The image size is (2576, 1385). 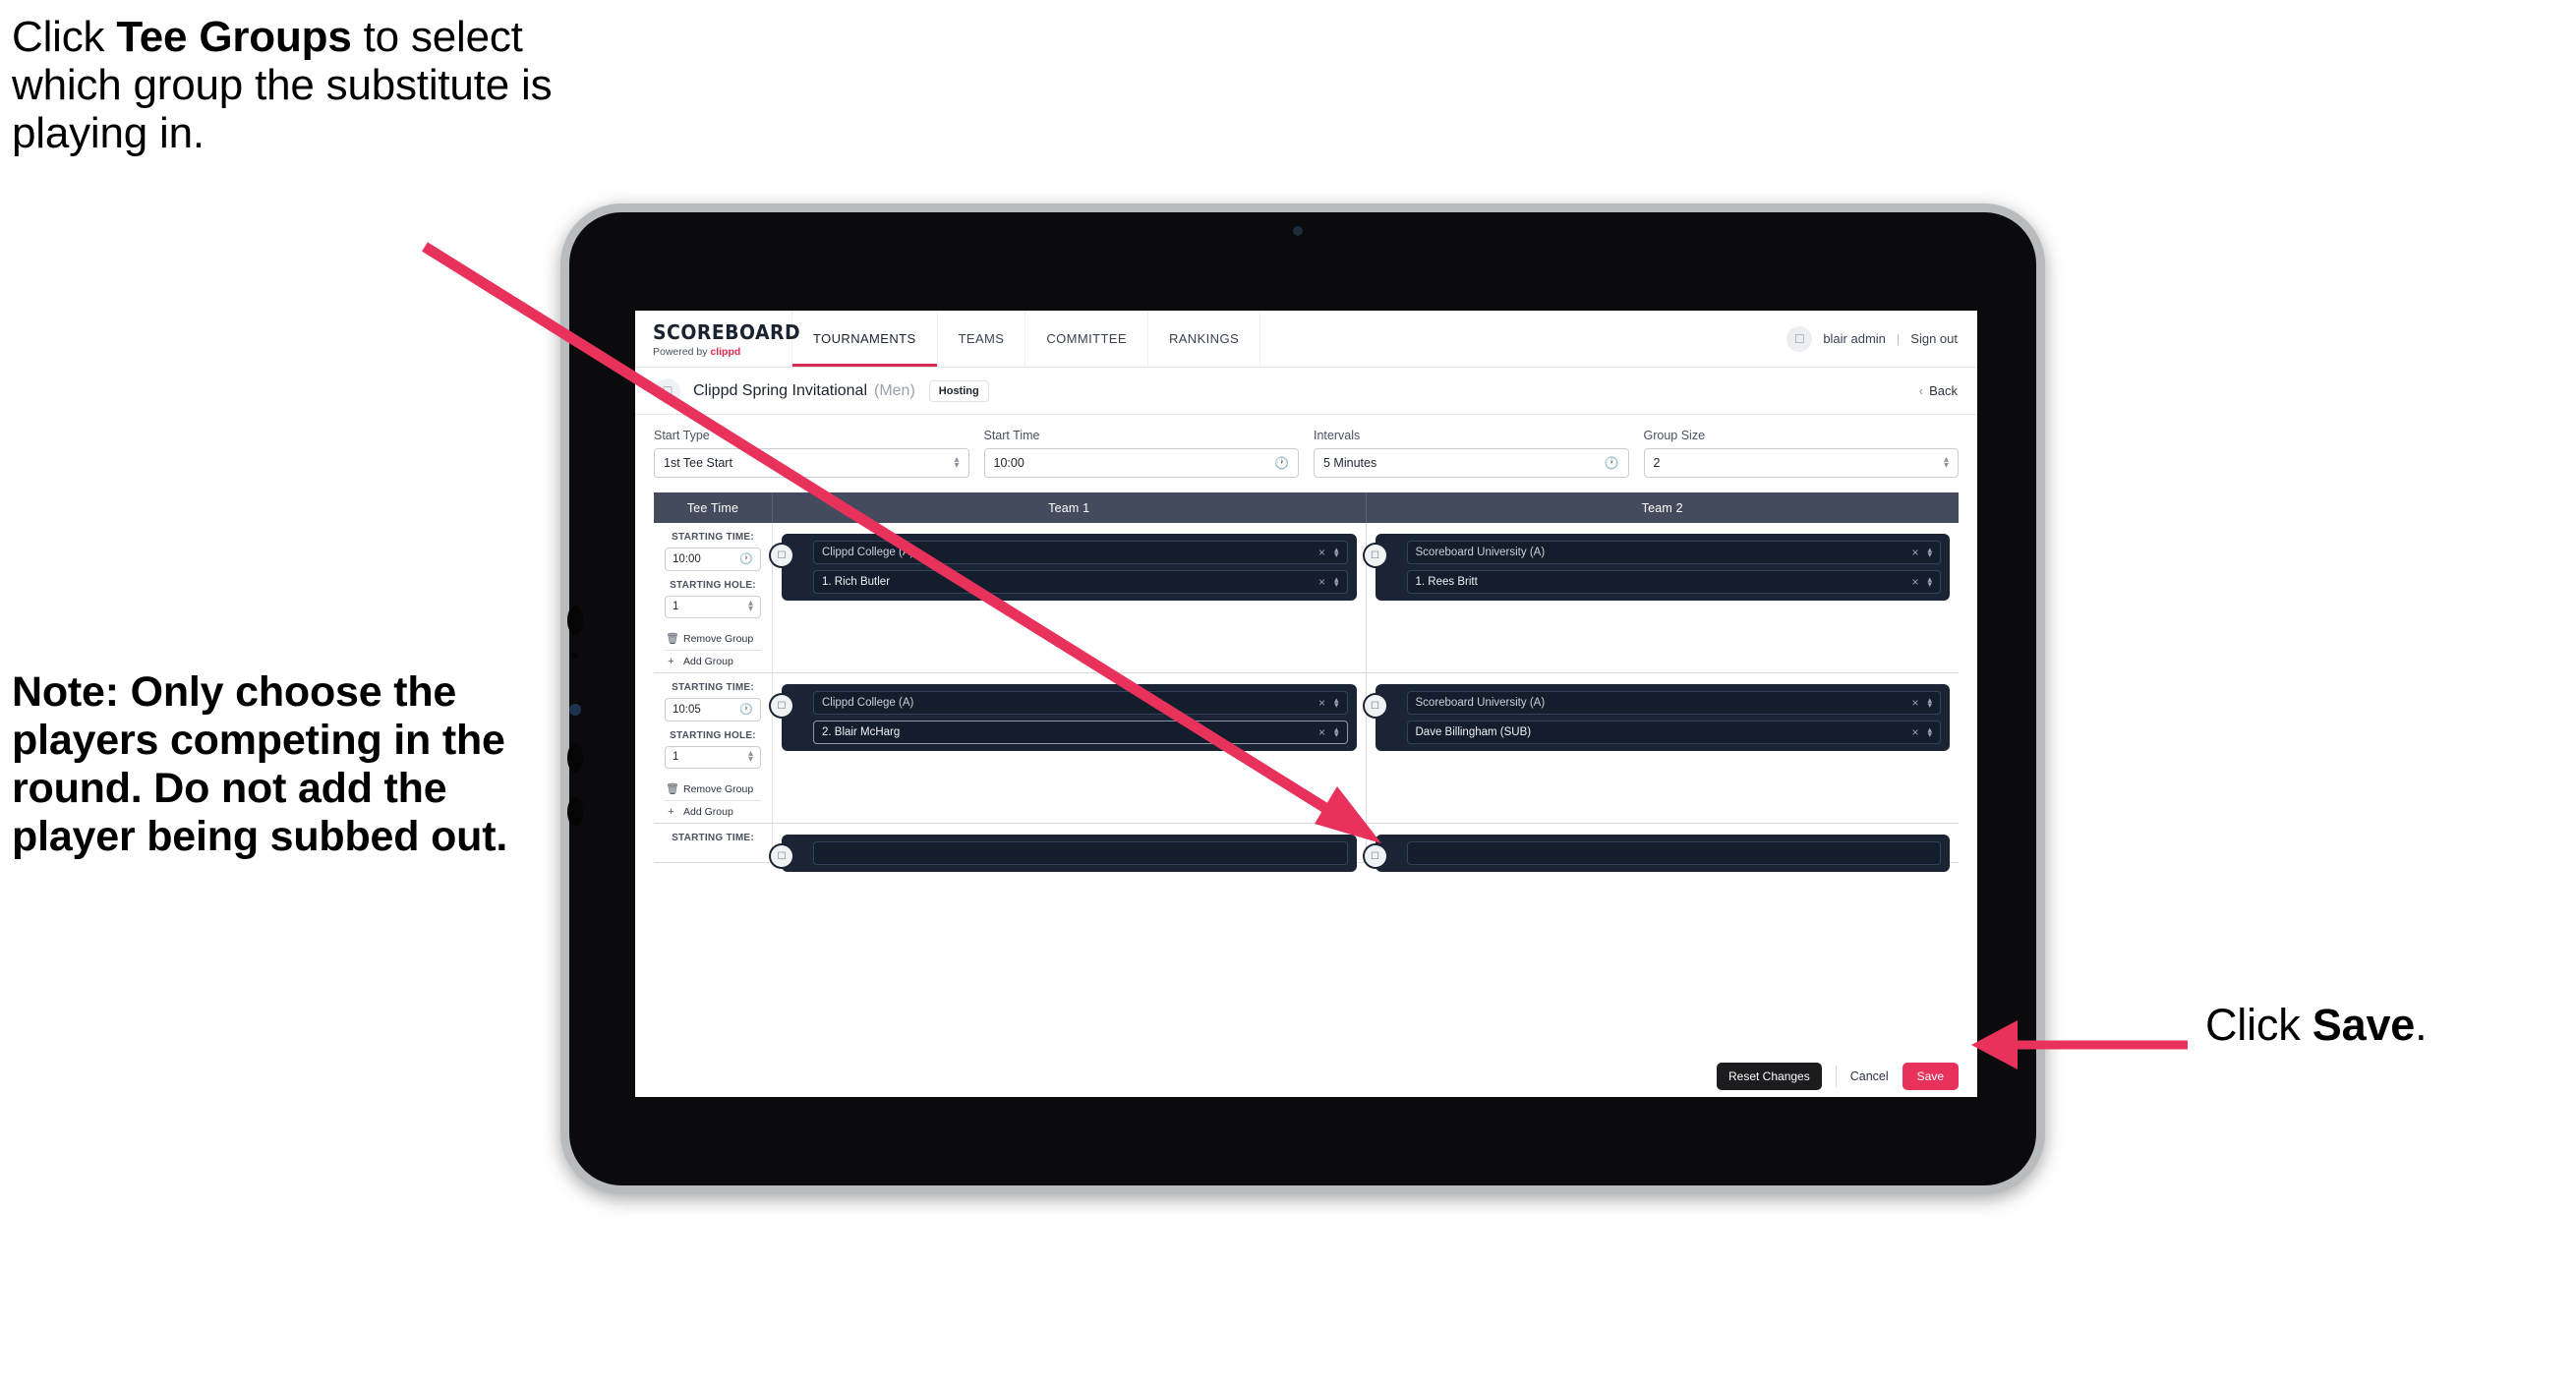 I want to click on annotation-click-save: Click Save., so click(x=2387, y=1025).